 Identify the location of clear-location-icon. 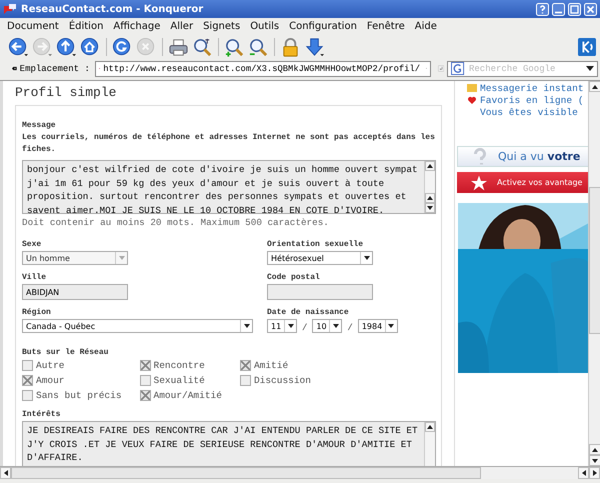
(14, 68).